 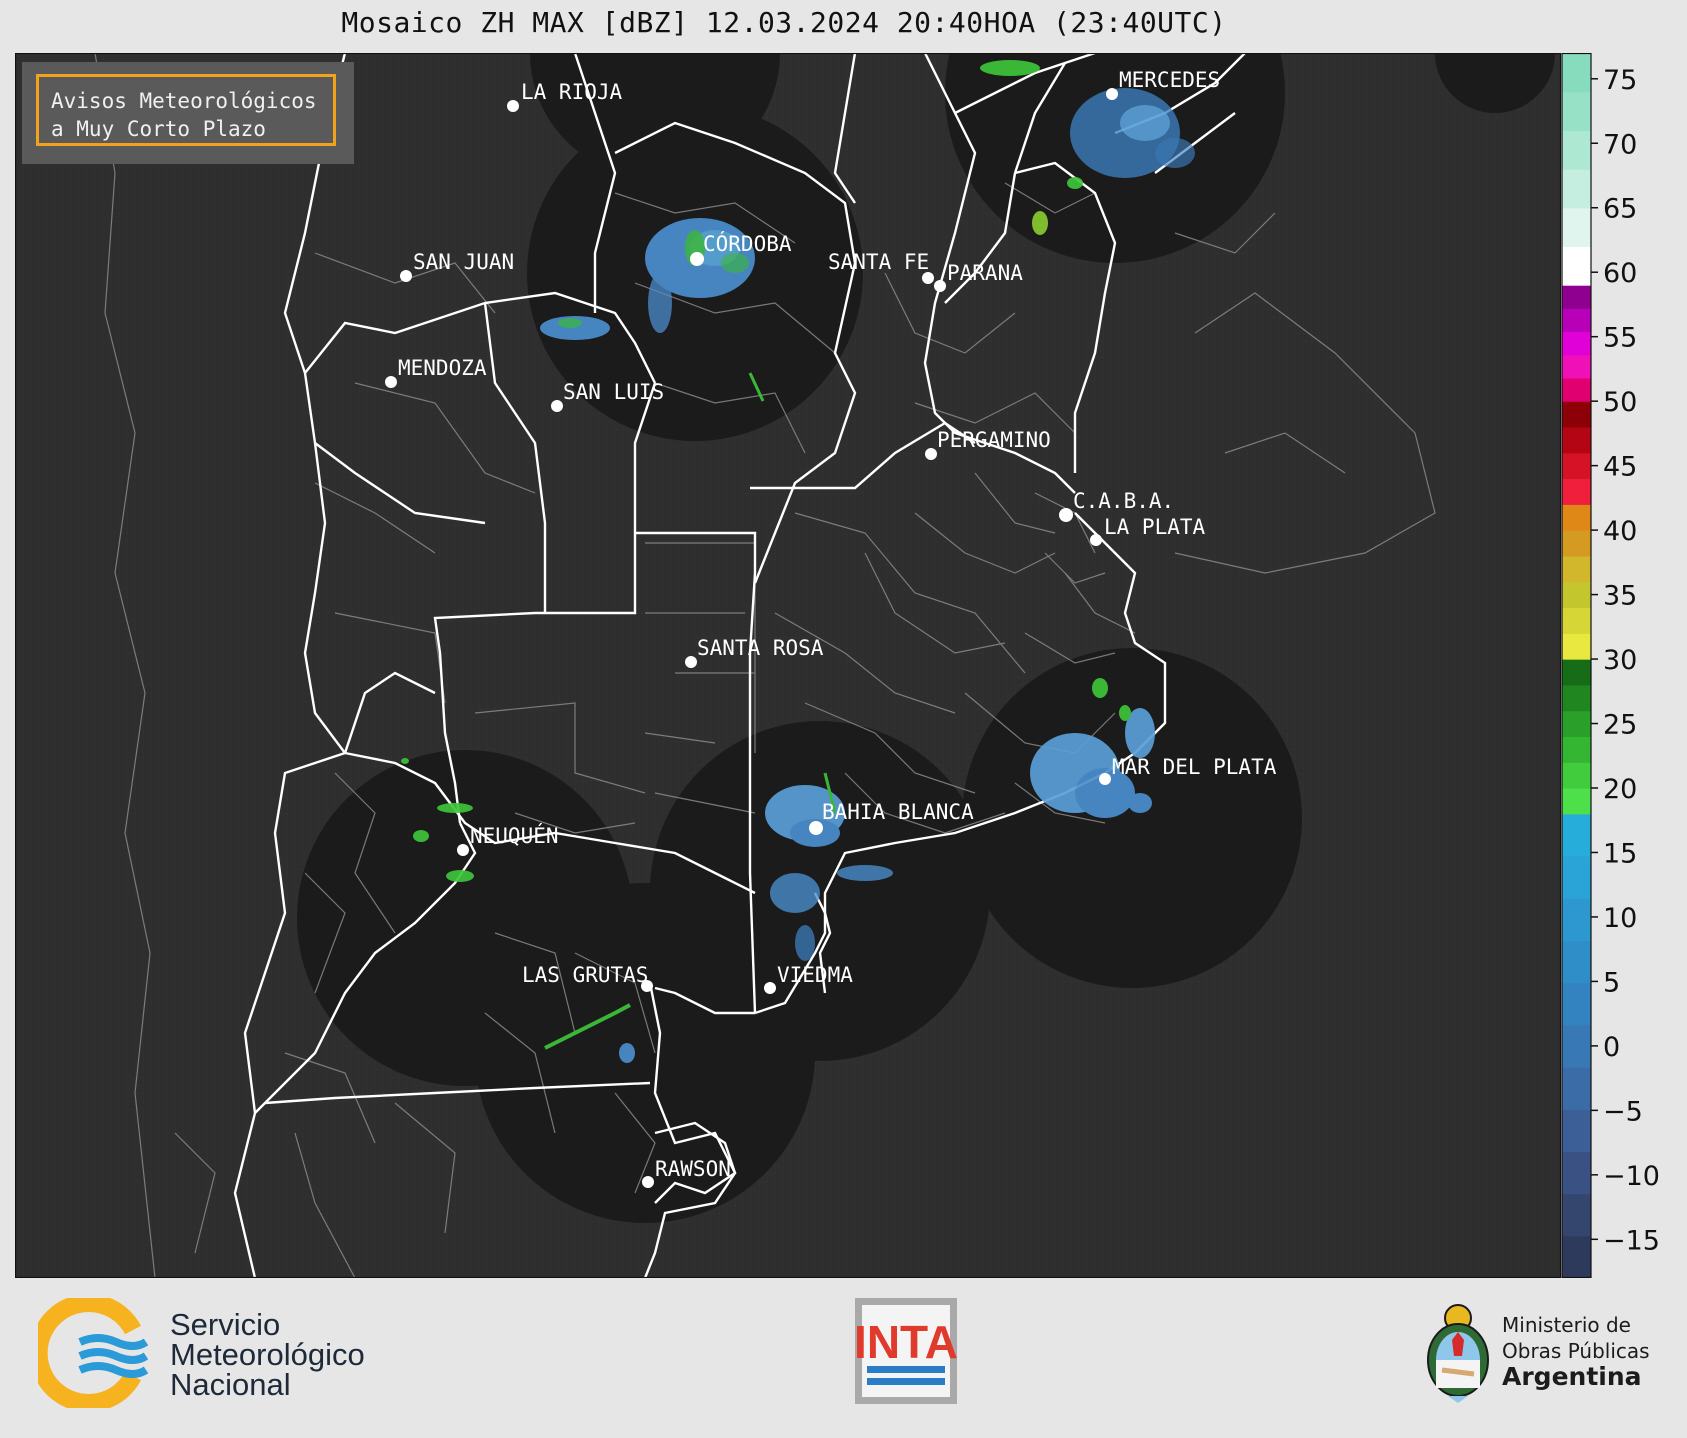 I want to click on smn-logo-icon, so click(x=93, y=1353).